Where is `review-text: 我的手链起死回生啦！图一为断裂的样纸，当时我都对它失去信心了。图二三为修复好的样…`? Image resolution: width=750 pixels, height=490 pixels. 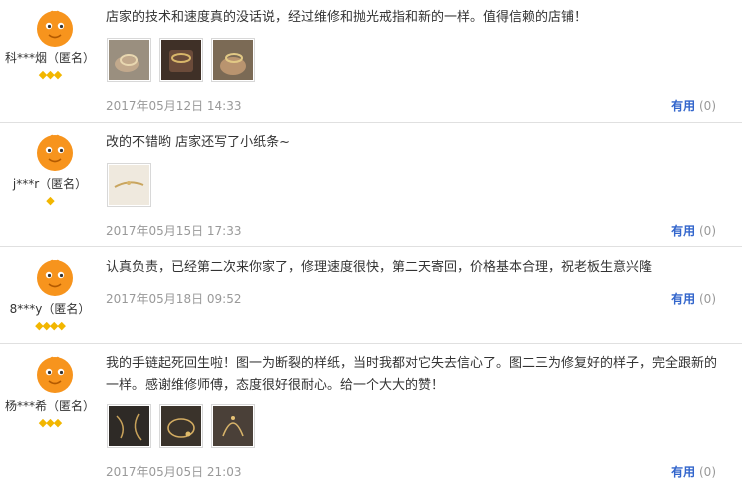
review-text: 我的手链起死回生啦！图一为断裂的样纸，当时我都对它失去信心了。图二三为修复好的样… is located at coordinates (412, 374).